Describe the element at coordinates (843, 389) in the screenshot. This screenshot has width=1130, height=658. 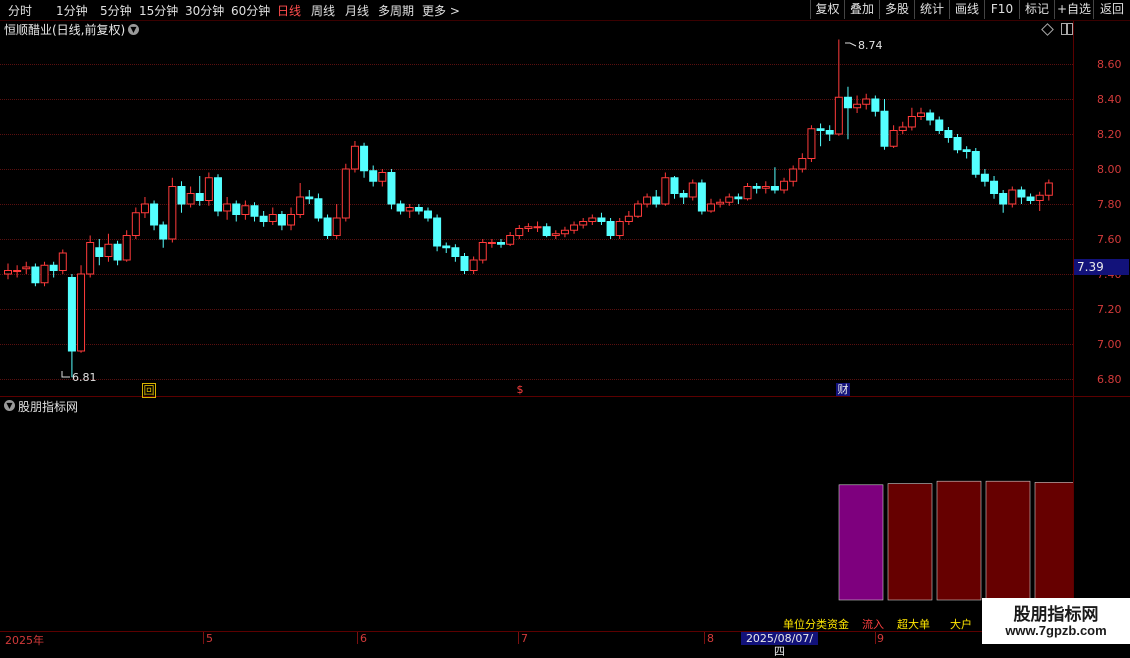
I see `financial-report-marker: 财` at that location.